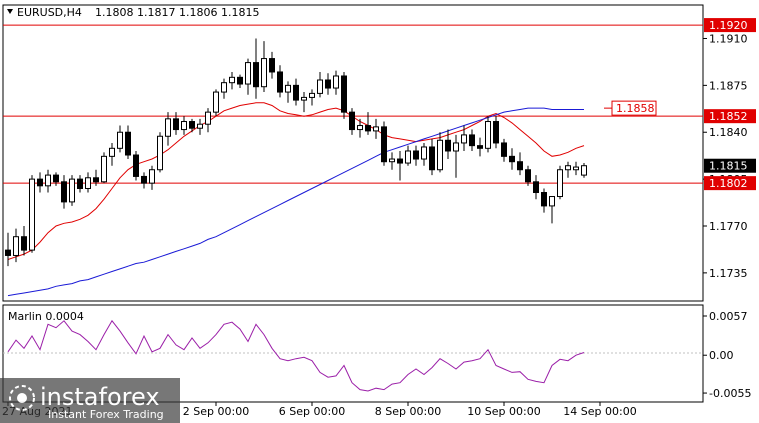  I want to click on symbol-label: EURUSD,H4, so click(49, 12).